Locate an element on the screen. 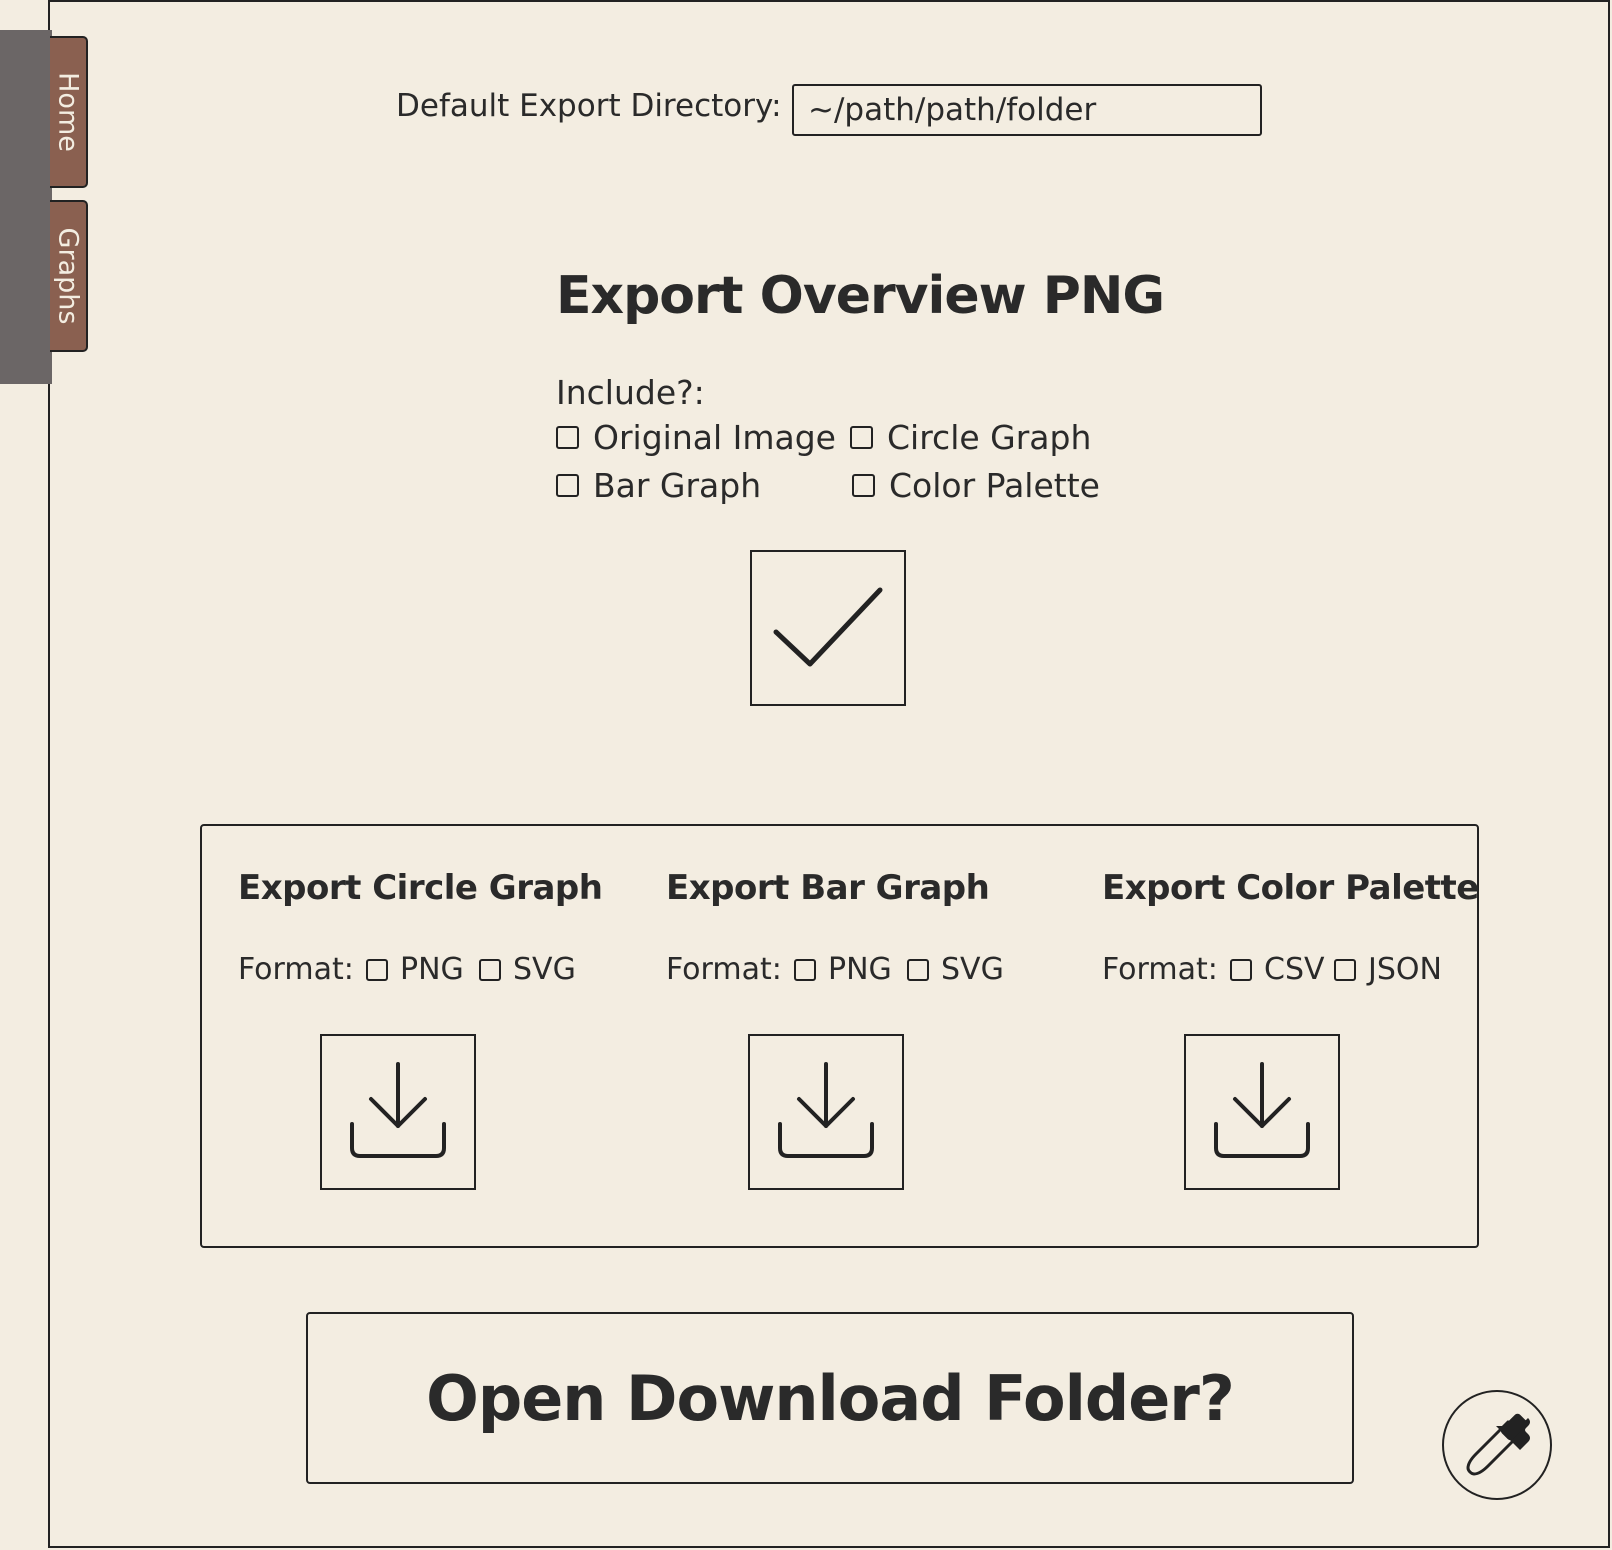 The width and height of the screenshot is (1612, 1550). export-bar-graph-title: Export Bar Graph is located at coordinates (828, 888).